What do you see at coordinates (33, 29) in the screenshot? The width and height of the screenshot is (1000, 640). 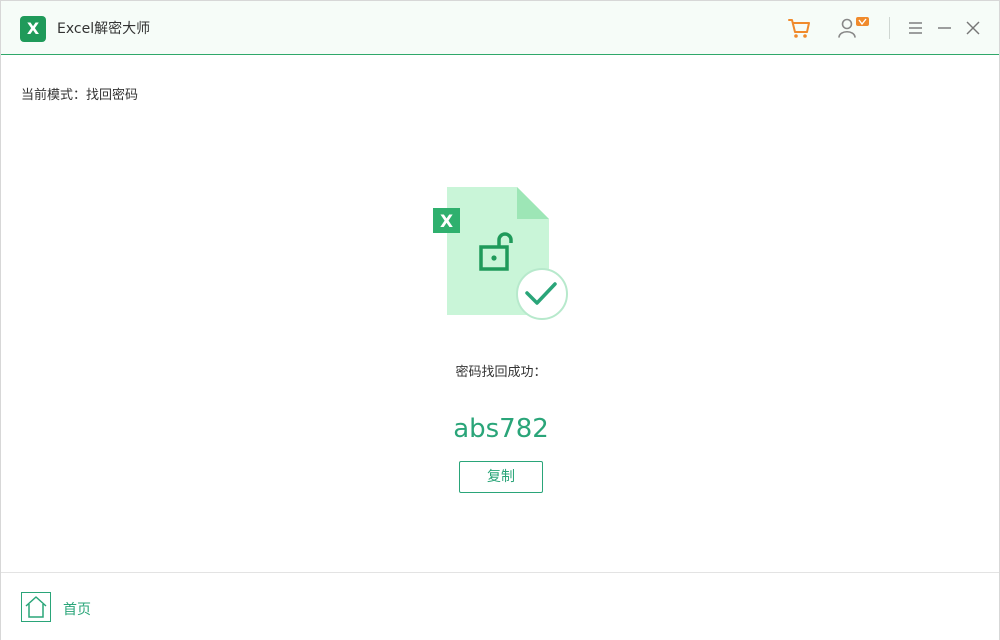 I see `excel-logo-icon: X` at bounding box center [33, 29].